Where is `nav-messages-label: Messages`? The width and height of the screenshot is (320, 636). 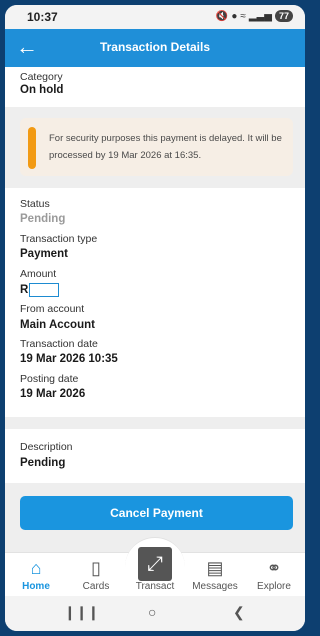 nav-messages-label: Messages is located at coordinates (215, 586).